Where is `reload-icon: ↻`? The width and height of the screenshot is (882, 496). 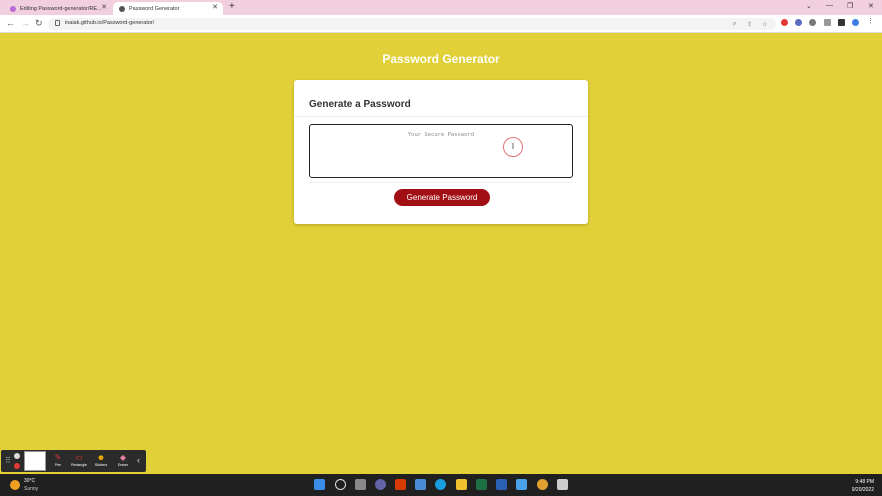
reload-icon: ↻ is located at coordinates (39, 23).